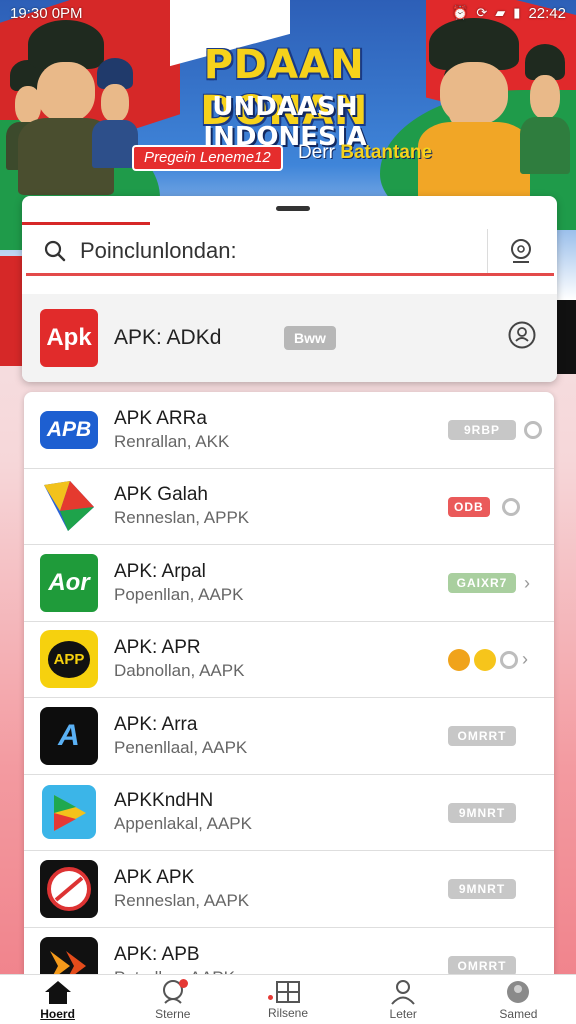 The width and height of the screenshot is (576, 1024). I want to click on list-item: APP APK: APR Dabnollan, AAPK ›, so click(289, 660).